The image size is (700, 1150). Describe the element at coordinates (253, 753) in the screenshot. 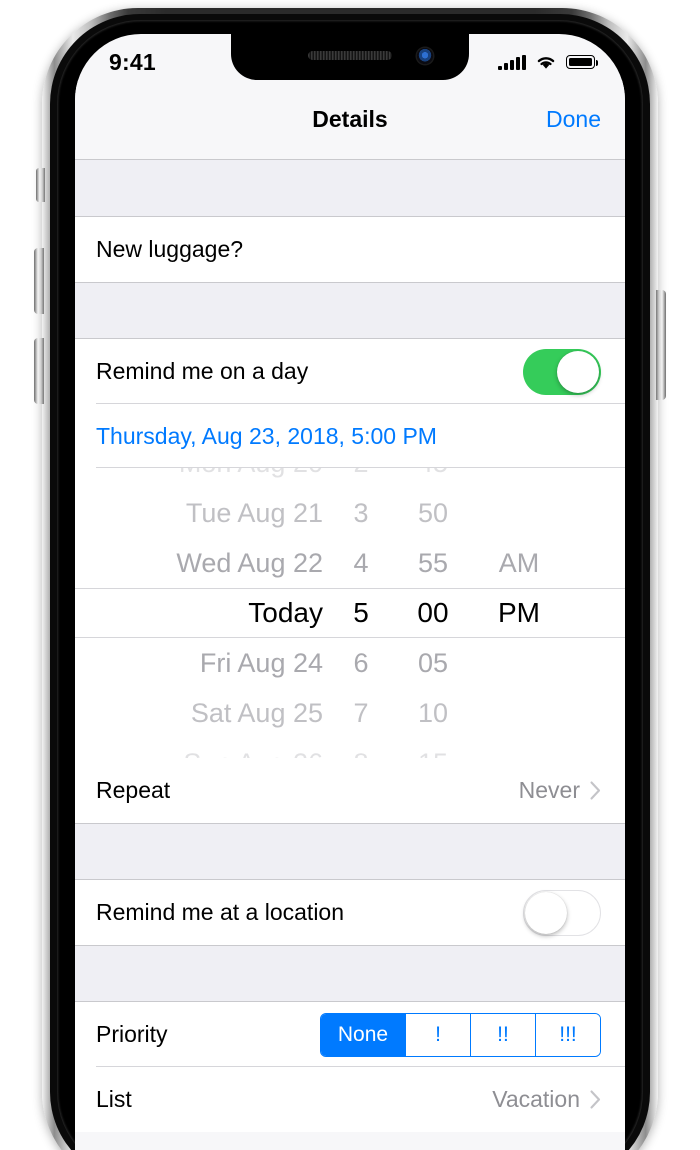

I see `picker-date-cell: Sun Aug 26` at that location.